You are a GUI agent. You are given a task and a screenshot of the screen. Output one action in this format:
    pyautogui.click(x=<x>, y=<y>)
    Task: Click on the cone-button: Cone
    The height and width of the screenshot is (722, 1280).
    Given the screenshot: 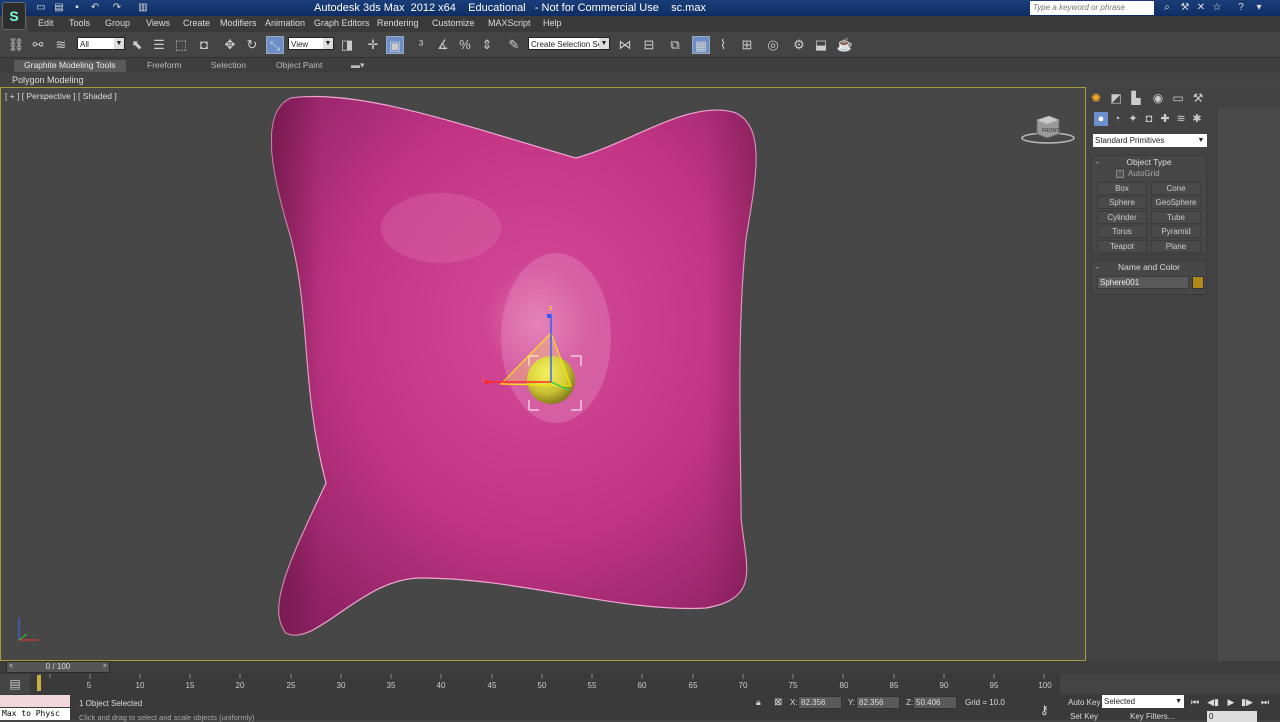 What is the action you would take?
    pyautogui.click(x=1176, y=188)
    